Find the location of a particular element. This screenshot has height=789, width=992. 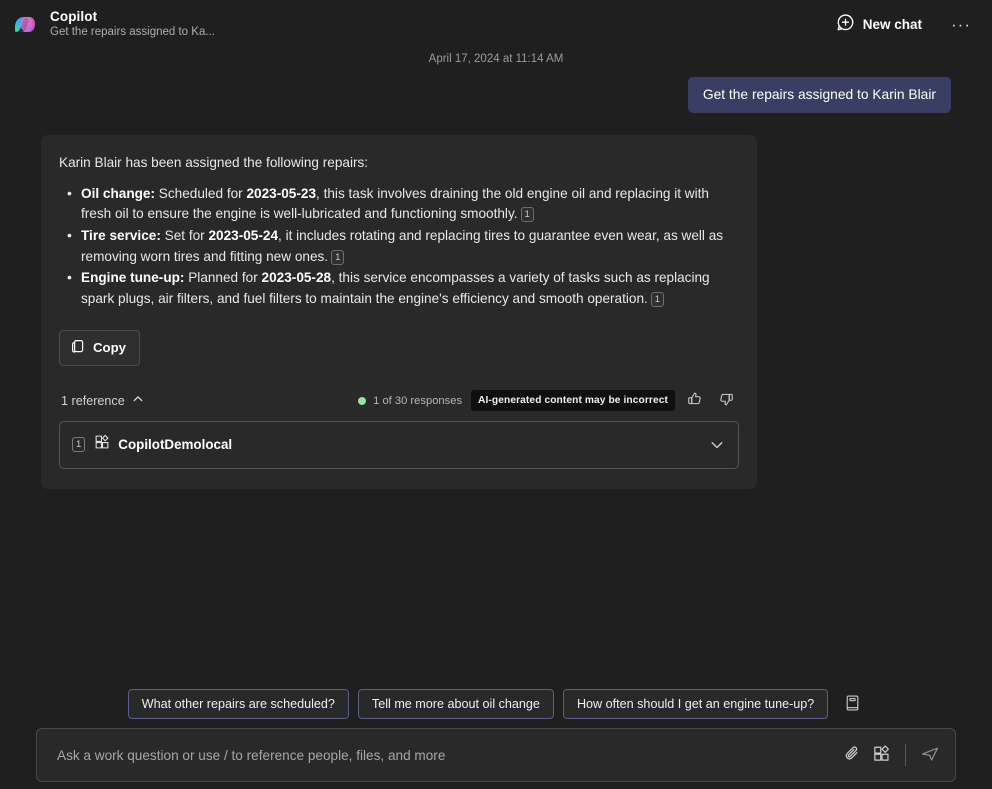

bullet-date: 2023-05-24 is located at coordinates (243, 235).